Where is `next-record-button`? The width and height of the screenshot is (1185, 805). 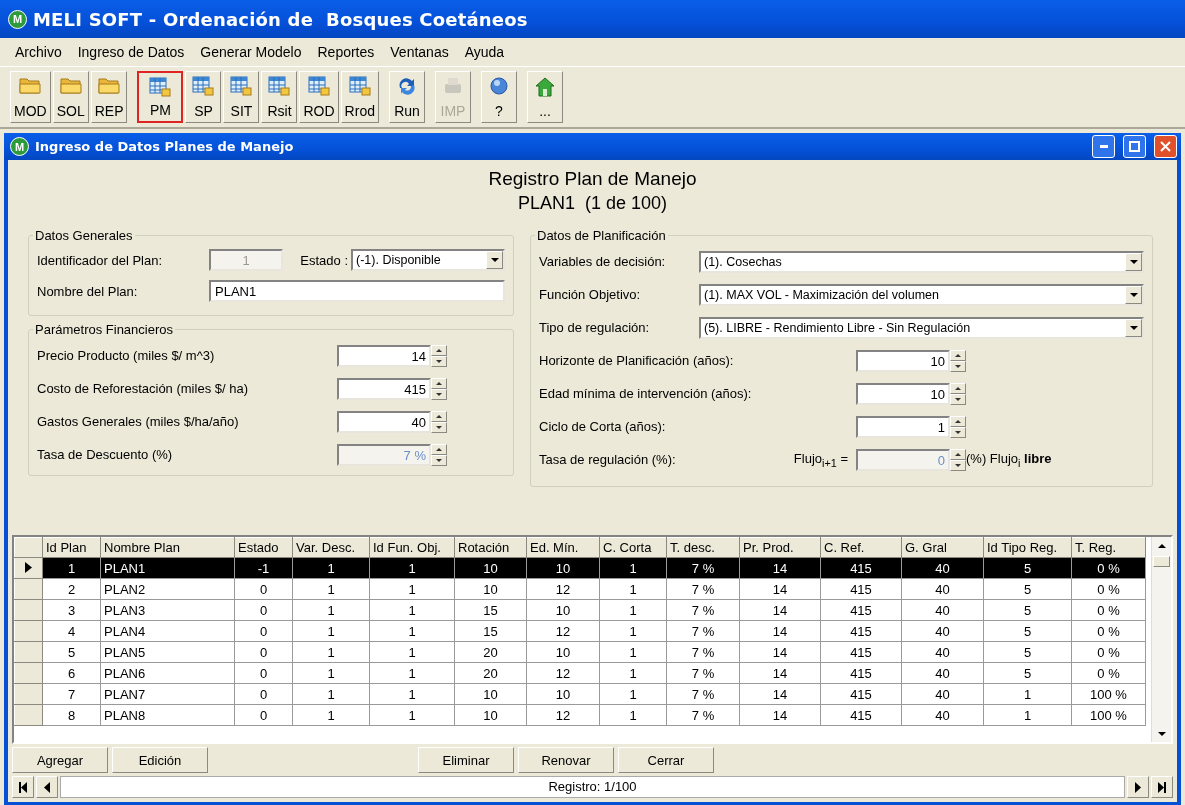 next-record-button is located at coordinates (1138, 787).